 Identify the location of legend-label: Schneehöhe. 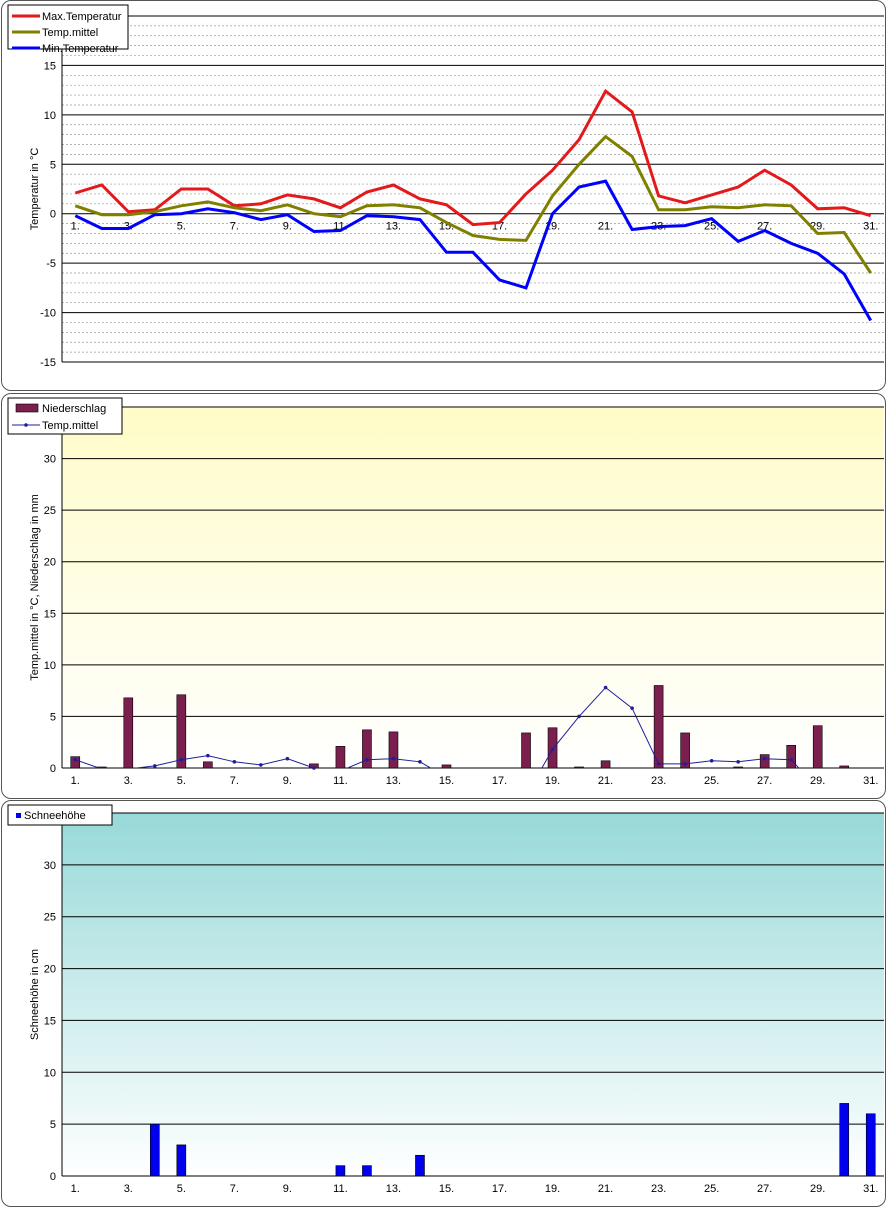
(55, 816).